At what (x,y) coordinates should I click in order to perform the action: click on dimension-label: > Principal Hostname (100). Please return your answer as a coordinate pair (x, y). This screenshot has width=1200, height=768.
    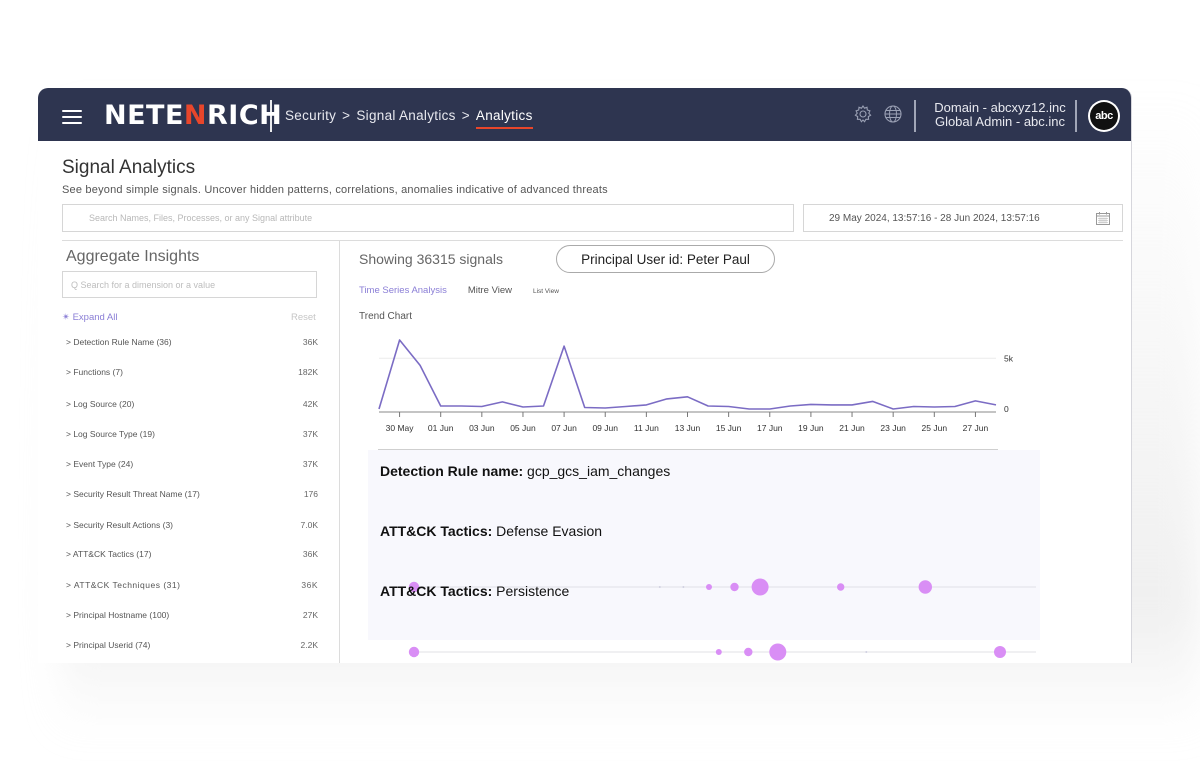
    Looking at the image, I should click on (118, 615).